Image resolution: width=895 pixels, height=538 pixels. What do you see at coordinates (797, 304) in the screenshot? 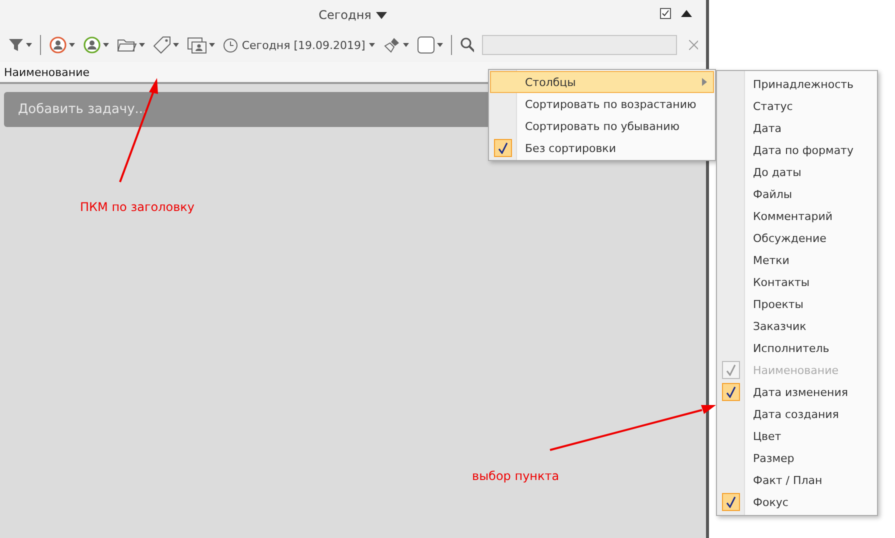
I see `menu-item: Проекты` at bounding box center [797, 304].